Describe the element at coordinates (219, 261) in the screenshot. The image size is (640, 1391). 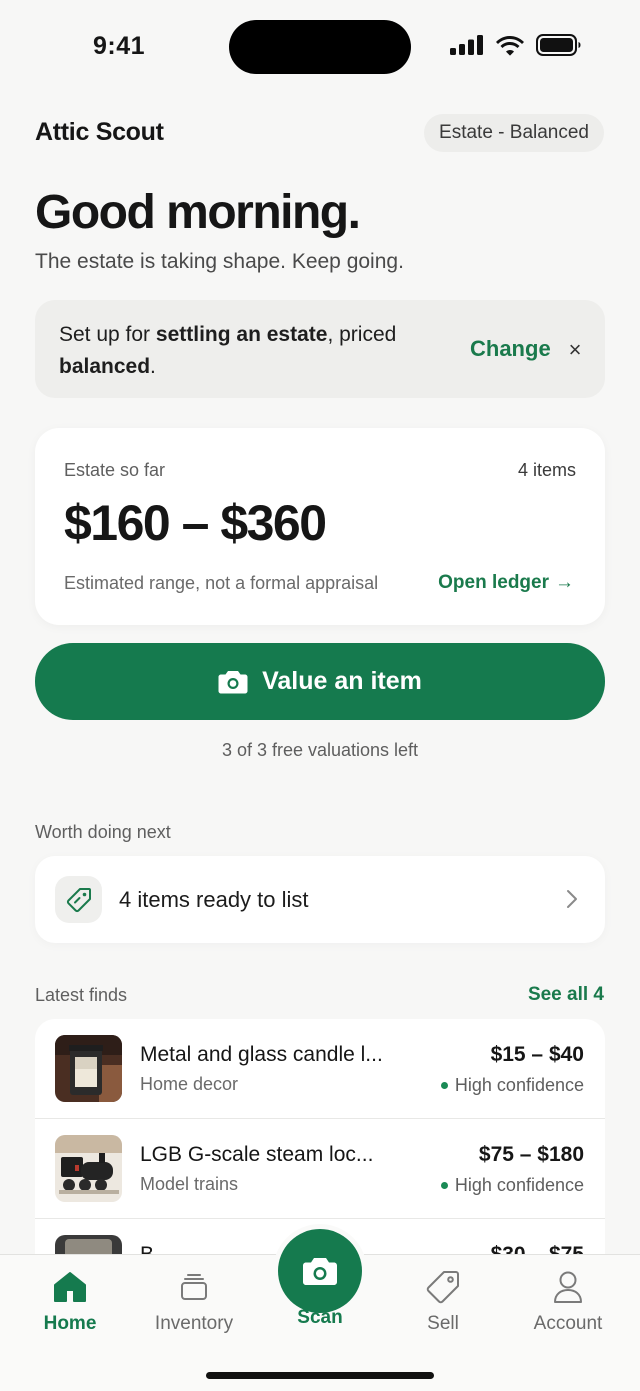
I see `greeting-subtitle: The estate is taking shape. Keep going.` at that location.